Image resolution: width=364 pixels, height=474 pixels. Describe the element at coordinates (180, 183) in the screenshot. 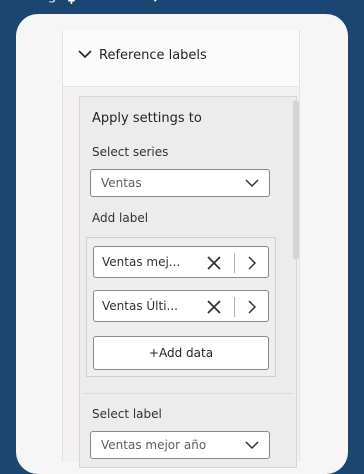

I see `select-series-dropdown: Ventas` at that location.